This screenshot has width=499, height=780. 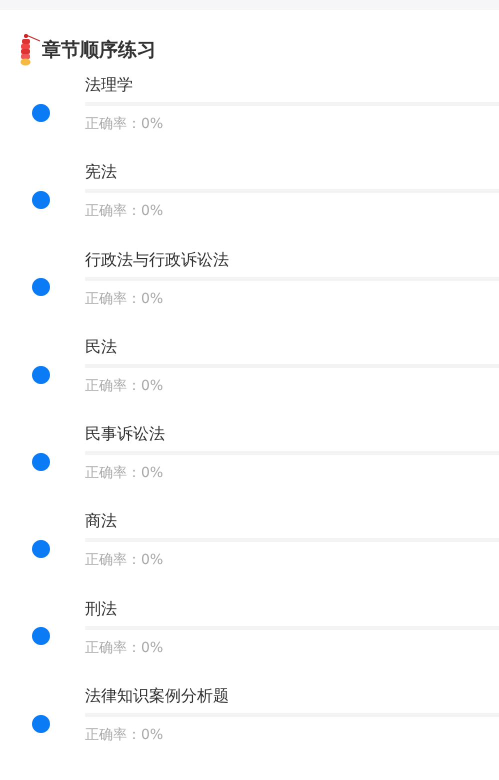 I want to click on chapter-name: 宪法, so click(x=101, y=172).